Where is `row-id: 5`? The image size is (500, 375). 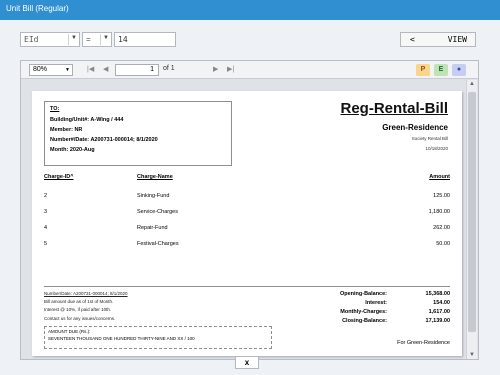
row-id: 5 is located at coordinates (46, 244).